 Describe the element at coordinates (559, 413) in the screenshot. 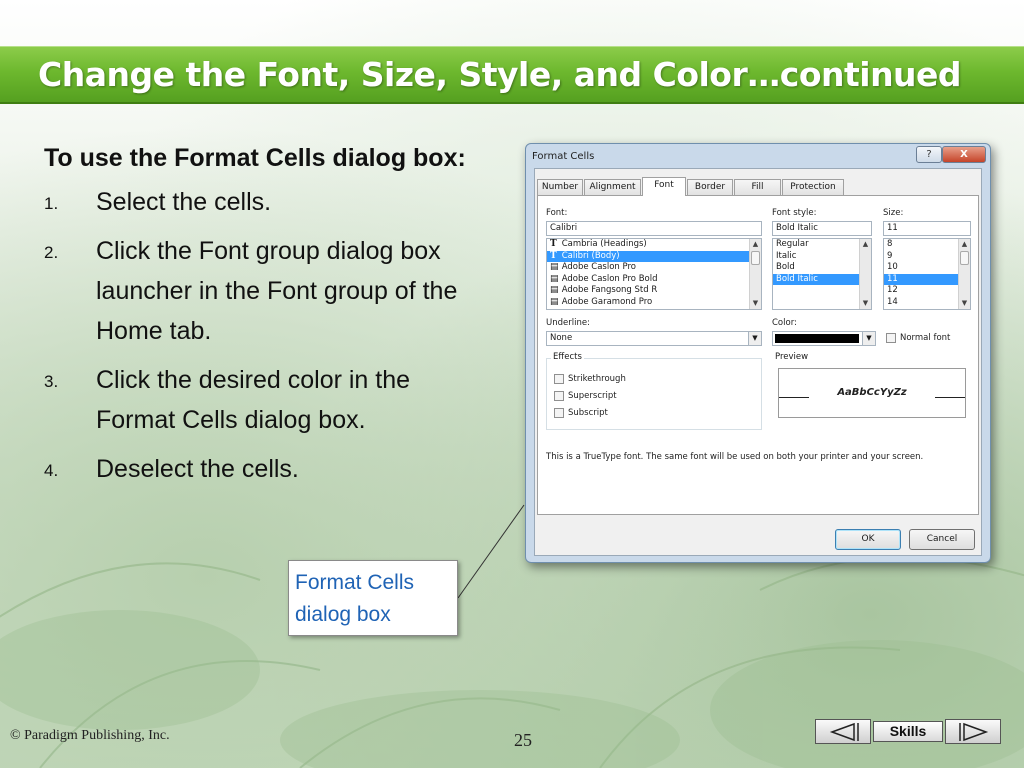

I see `subscript-checkbox` at that location.